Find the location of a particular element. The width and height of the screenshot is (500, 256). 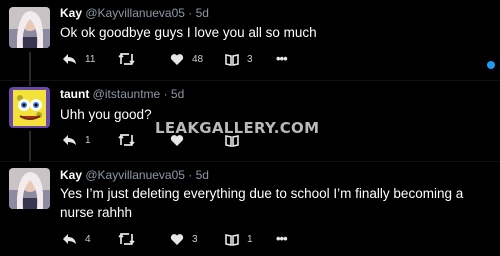

like-button: 3 is located at coordinates (184, 239).